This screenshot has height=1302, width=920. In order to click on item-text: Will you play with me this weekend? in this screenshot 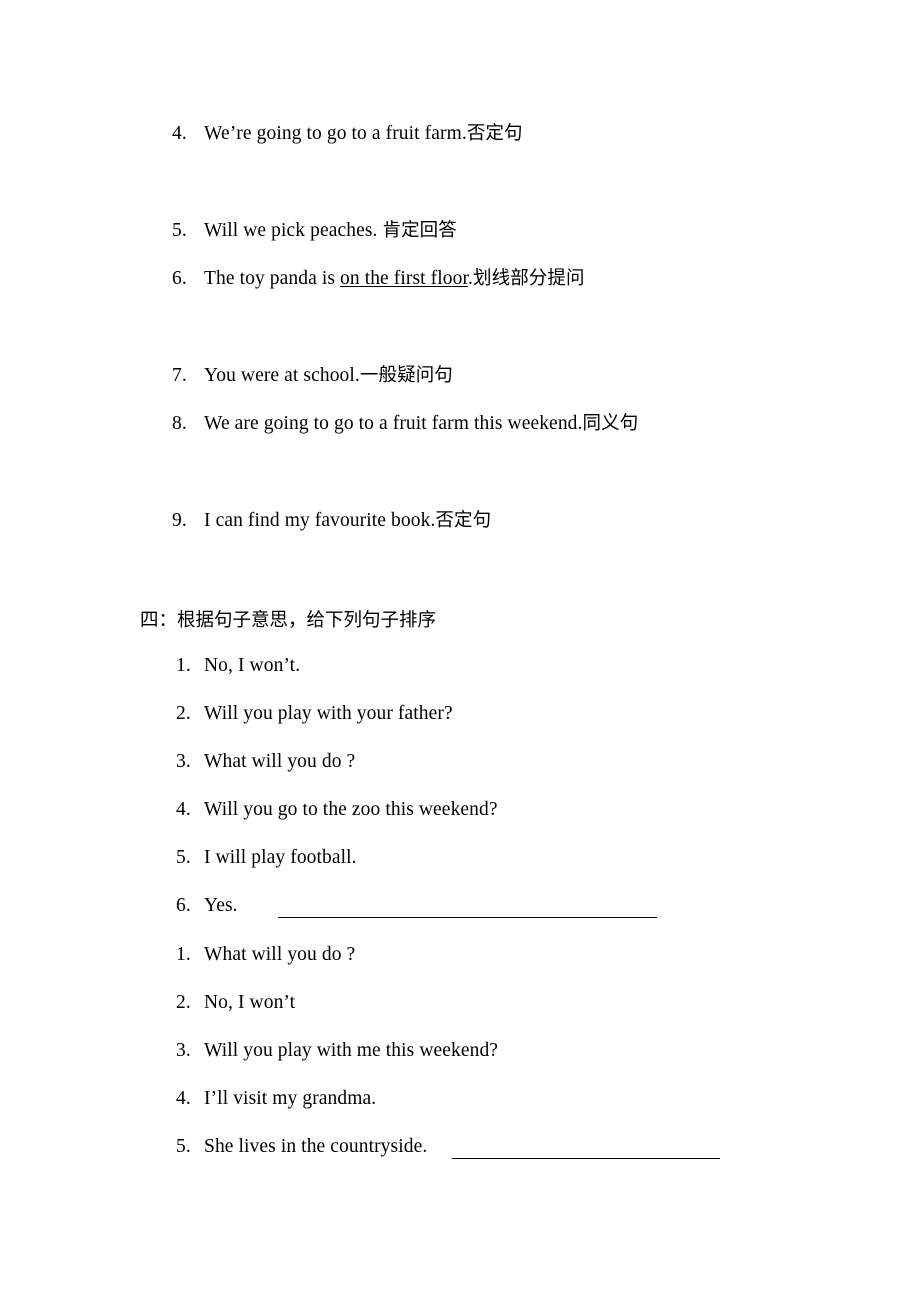, I will do `click(351, 1050)`.